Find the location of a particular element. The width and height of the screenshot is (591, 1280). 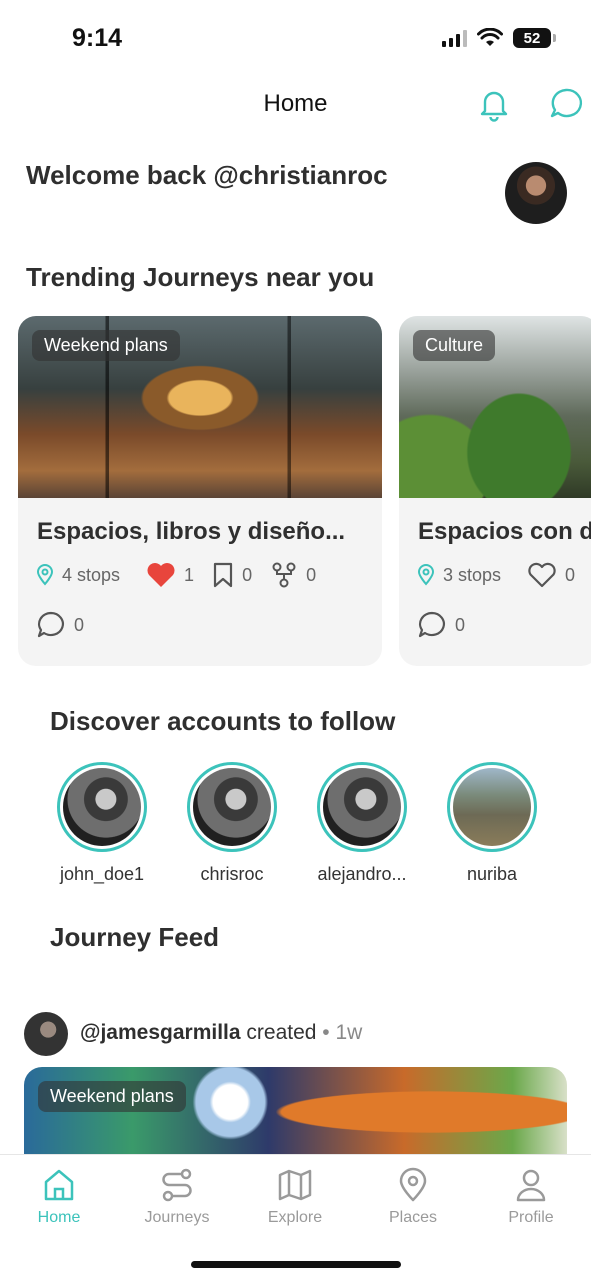

messages-chat-icon is located at coordinates (566, 104).